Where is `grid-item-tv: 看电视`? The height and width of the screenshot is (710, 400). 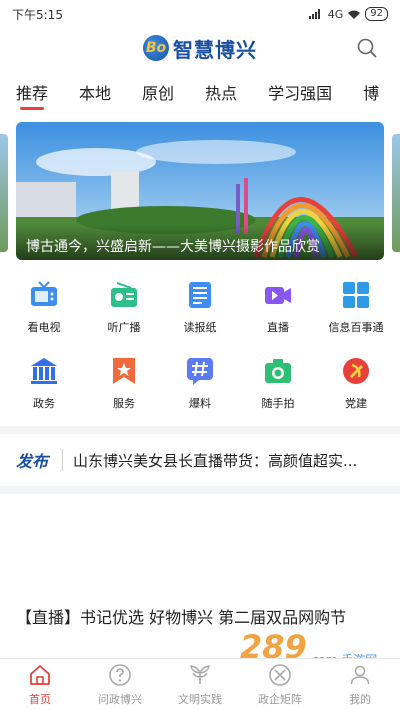
grid-item-tv: 看电视 is located at coordinates (44, 310).